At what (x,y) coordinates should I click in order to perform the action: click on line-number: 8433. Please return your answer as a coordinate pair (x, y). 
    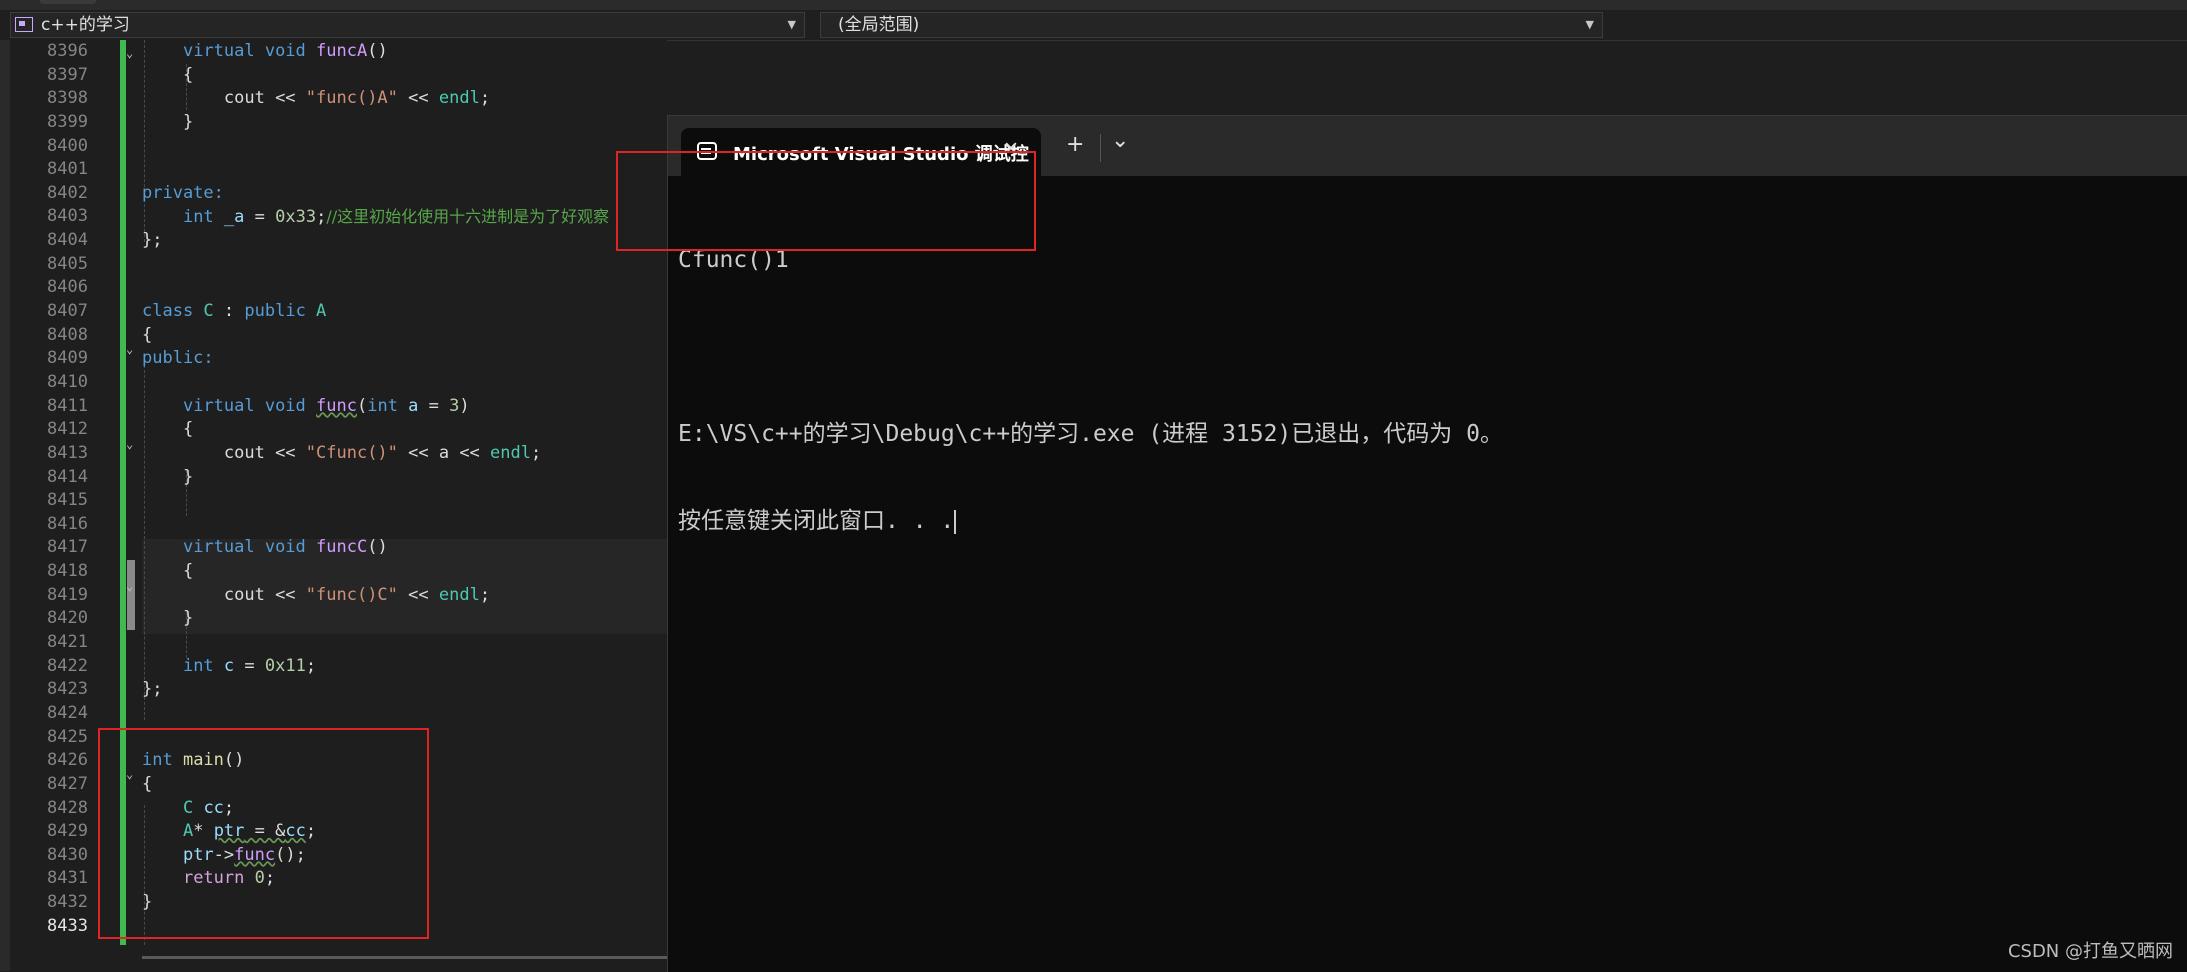
    Looking at the image, I should click on (67, 925).